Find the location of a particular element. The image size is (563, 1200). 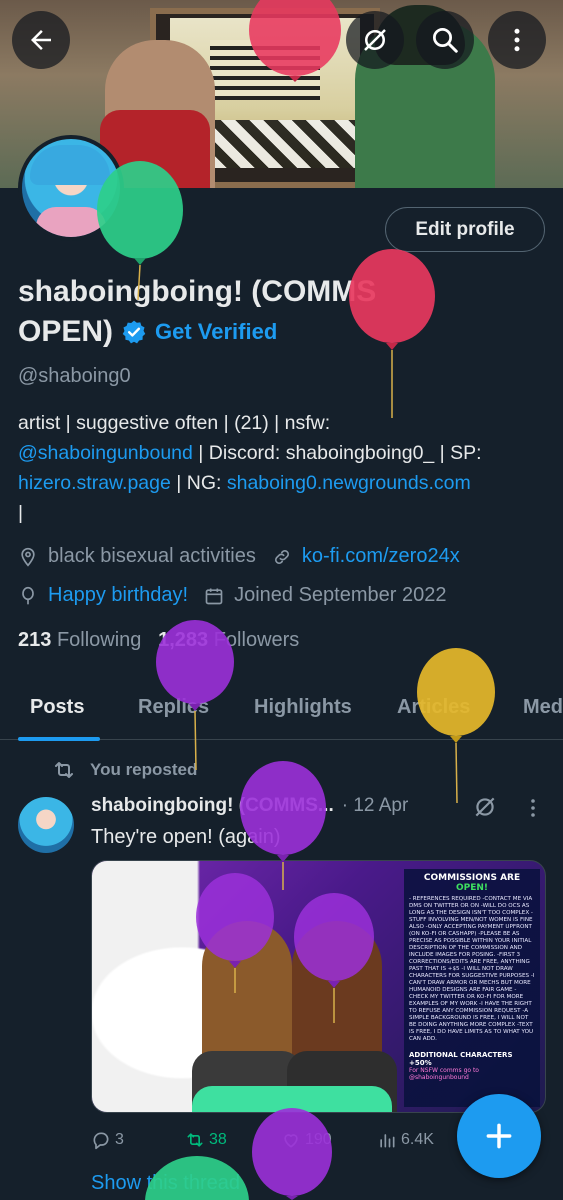

bio-link-nsfw-account: @shaboingunbound is located at coordinates (105, 453).